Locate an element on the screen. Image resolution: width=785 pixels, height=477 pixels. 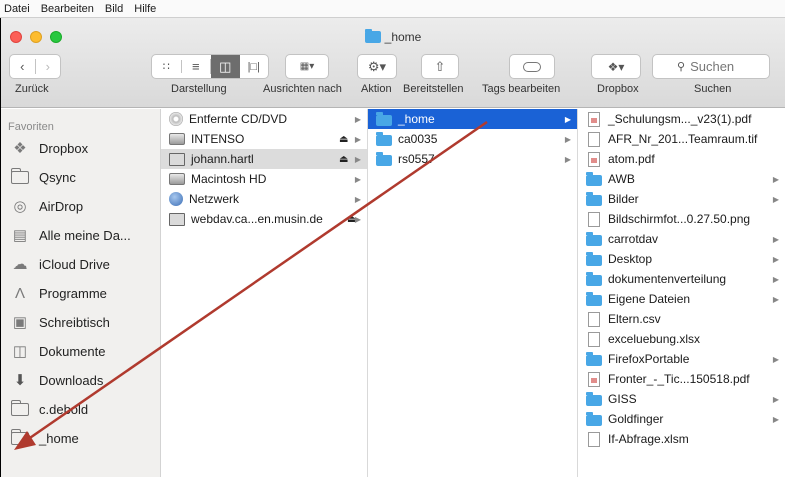
network-drive-icon is located at coordinates (177, 219).